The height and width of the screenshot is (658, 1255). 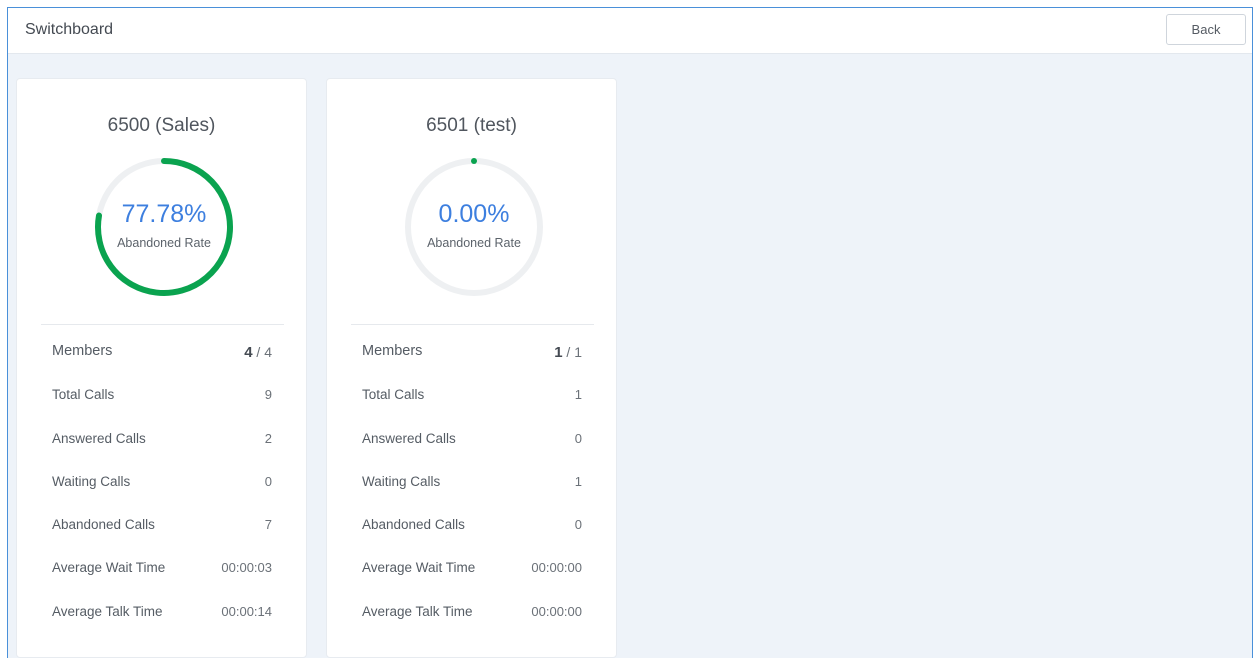 I want to click on stat-row-waiting-calls: Waiting Calls 0, so click(x=162, y=492).